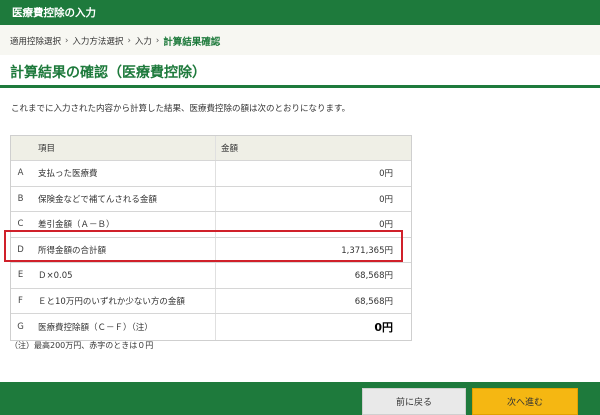 This screenshot has height=415, width=600. What do you see at coordinates (143, 42) in the screenshot?
I see `breadcrumb-item-input: 入力` at bounding box center [143, 42].